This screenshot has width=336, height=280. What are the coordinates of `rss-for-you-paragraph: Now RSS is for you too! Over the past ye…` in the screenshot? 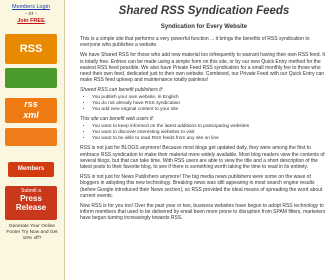 It's located at (203, 212).